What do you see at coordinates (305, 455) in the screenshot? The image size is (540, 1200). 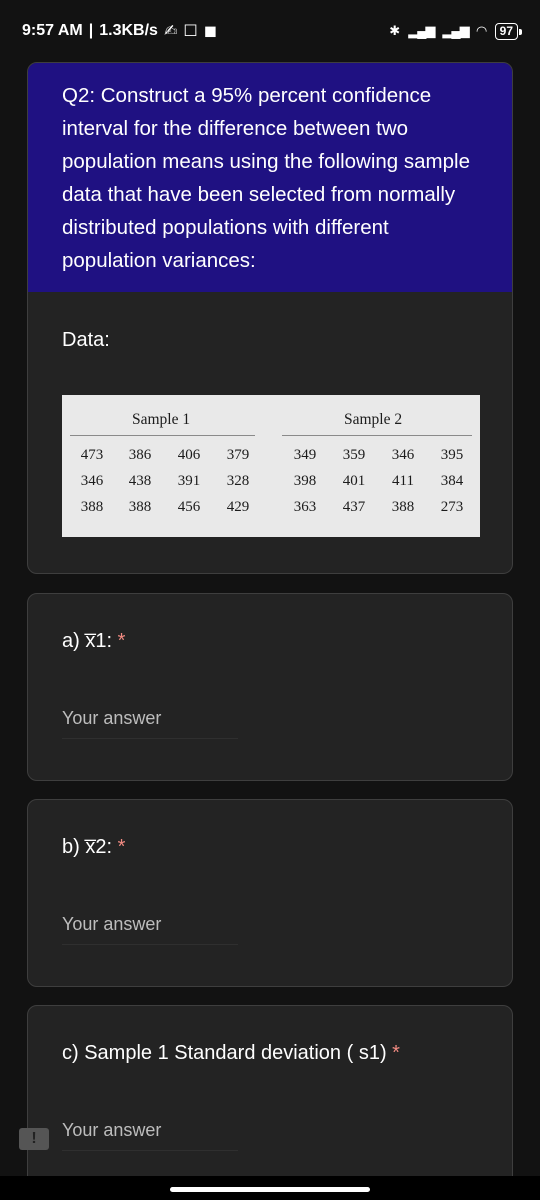 I see `table-cell: 349` at bounding box center [305, 455].